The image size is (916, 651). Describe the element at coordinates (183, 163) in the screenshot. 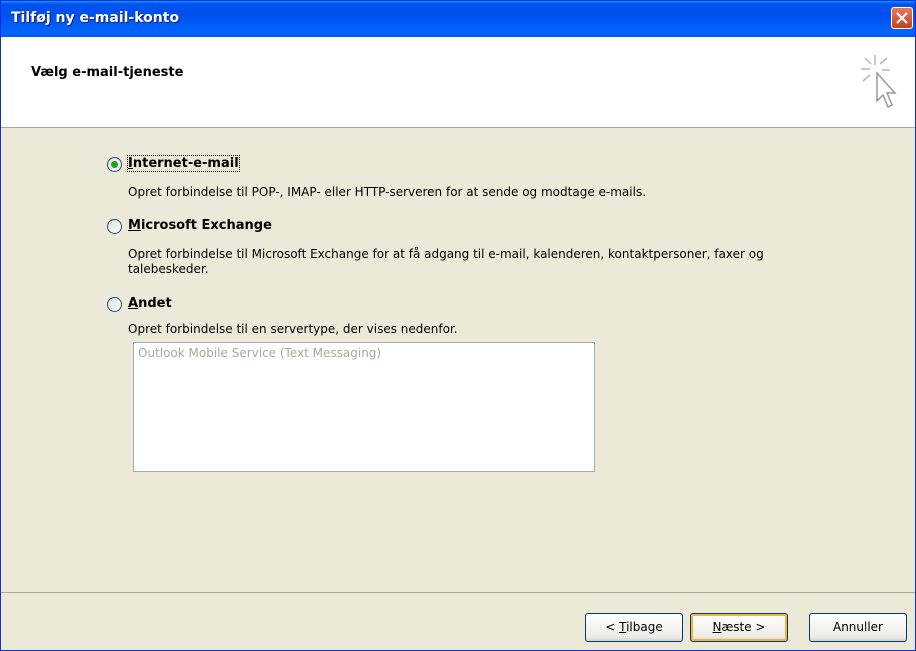

I see `internet-email-label: Internet-e-mail` at that location.